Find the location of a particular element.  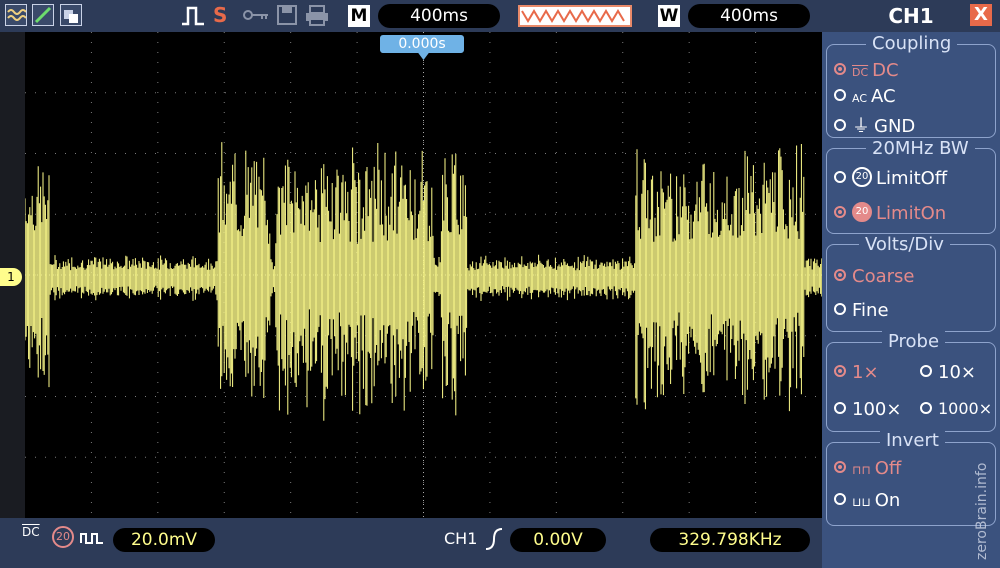

trigger-level-value: 0.00V is located at coordinates (558, 540).